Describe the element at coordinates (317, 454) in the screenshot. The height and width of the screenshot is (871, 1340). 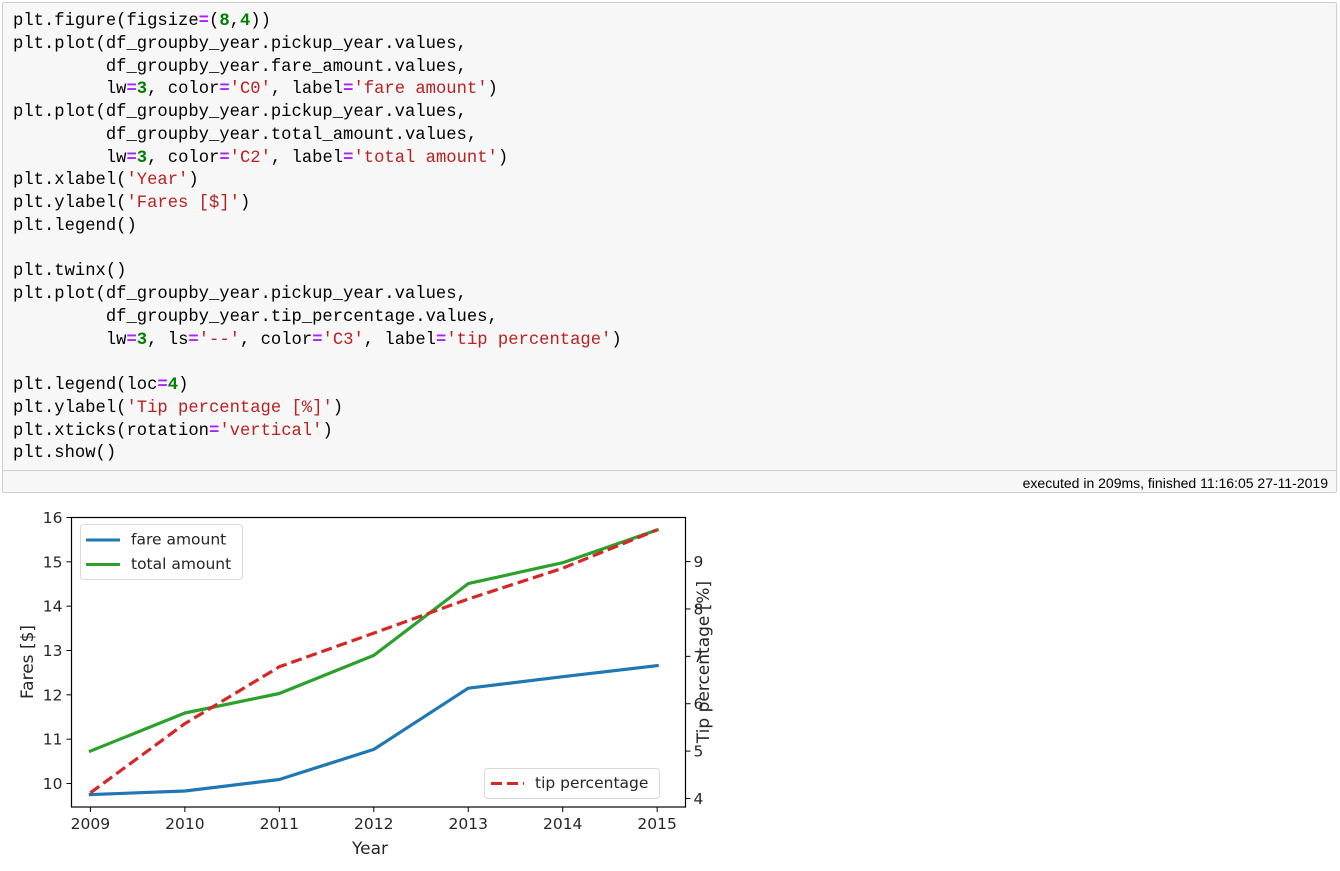
I see `code-line: plt.show()` at that location.